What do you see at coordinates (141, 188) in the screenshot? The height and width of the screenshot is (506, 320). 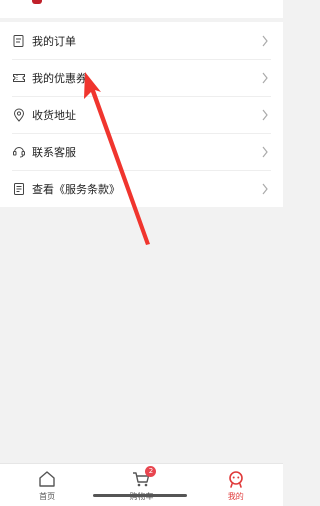 I see `menu-item-terms: 查看《服务条款》` at bounding box center [141, 188].